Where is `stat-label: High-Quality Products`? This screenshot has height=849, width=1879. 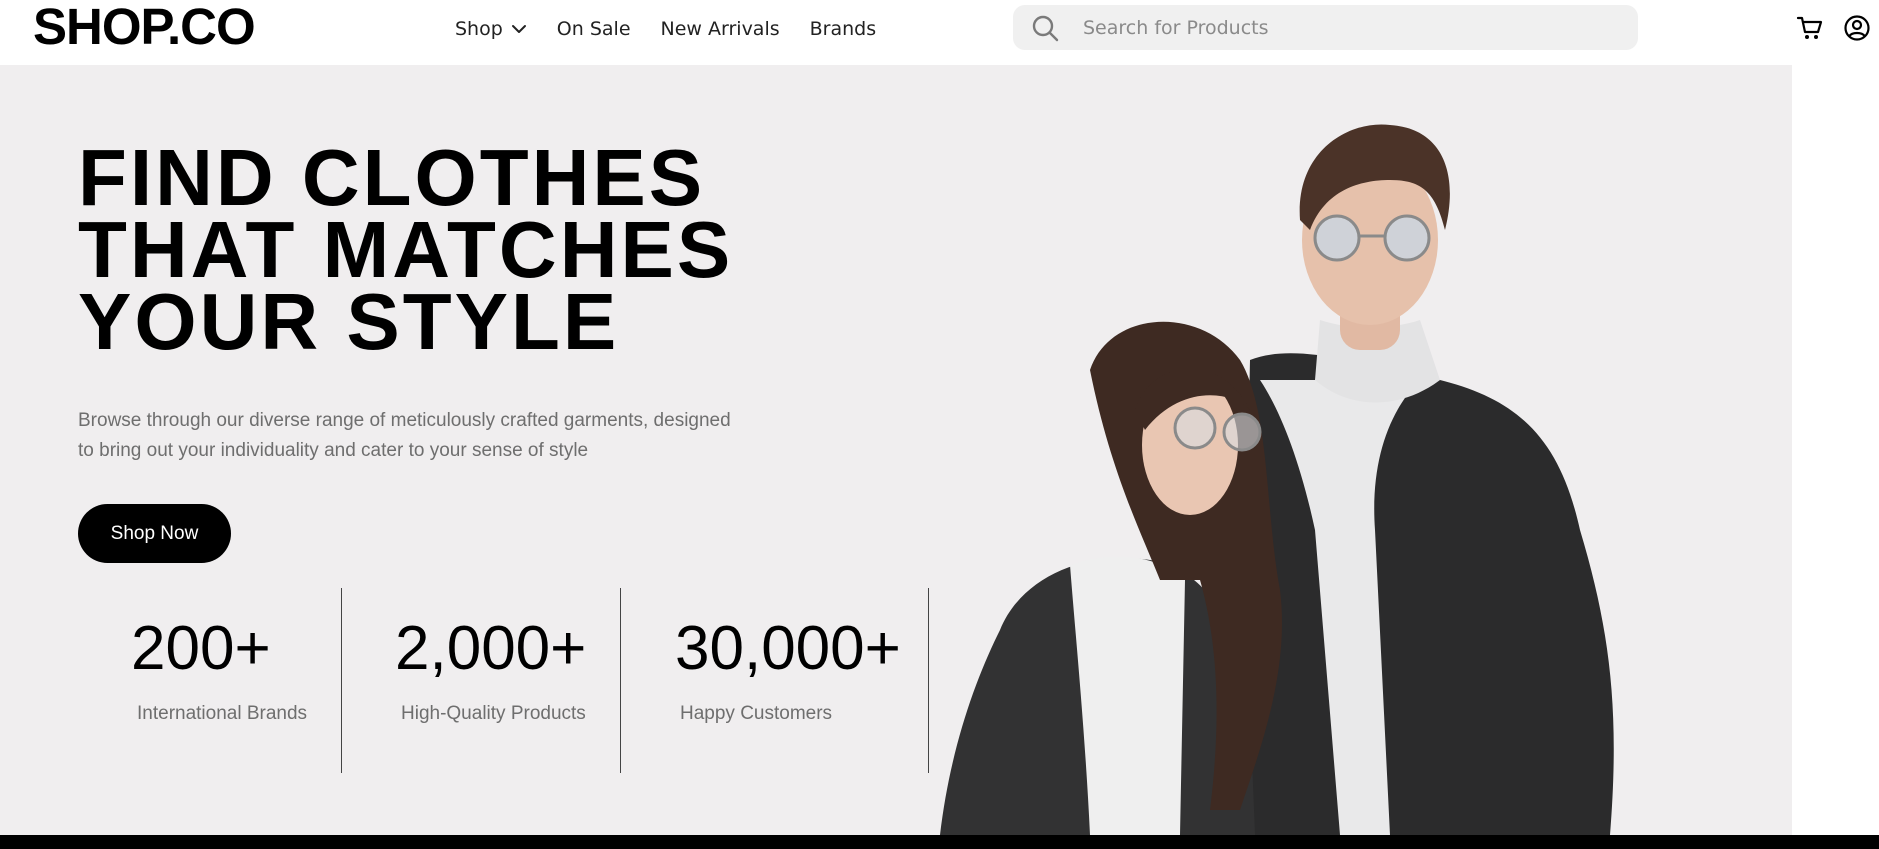 stat-label: High-Quality Products is located at coordinates (493, 713).